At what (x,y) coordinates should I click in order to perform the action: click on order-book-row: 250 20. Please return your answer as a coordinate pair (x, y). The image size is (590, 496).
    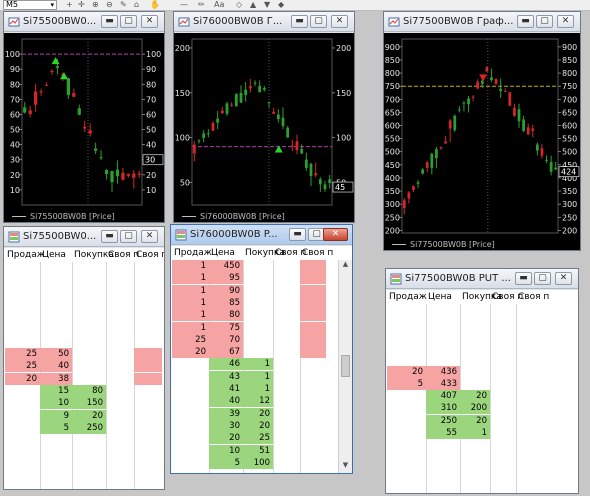
    Looking at the image, I should click on (482, 420).